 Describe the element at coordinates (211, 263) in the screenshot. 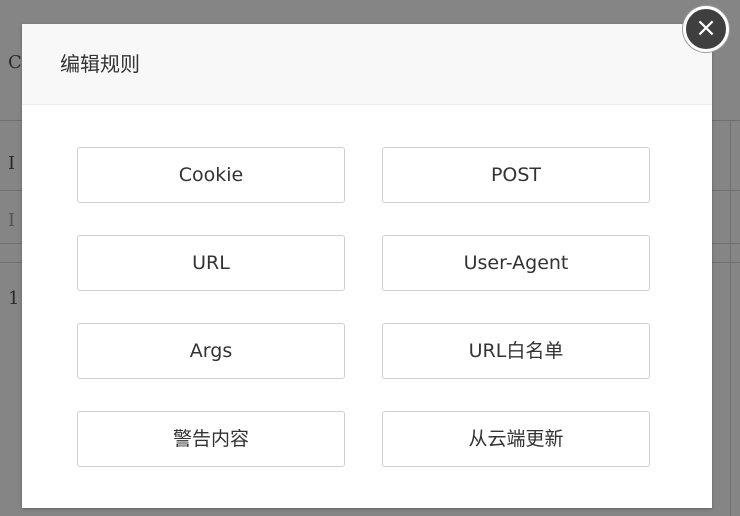

I see `url-button: URL` at that location.